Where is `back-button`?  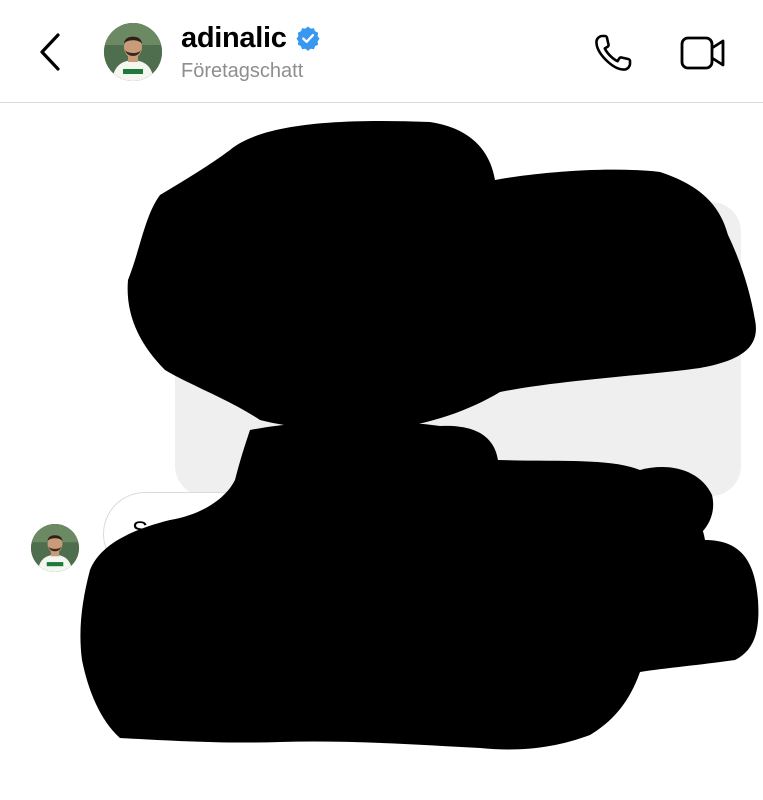 back-button is located at coordinates (50, 52).